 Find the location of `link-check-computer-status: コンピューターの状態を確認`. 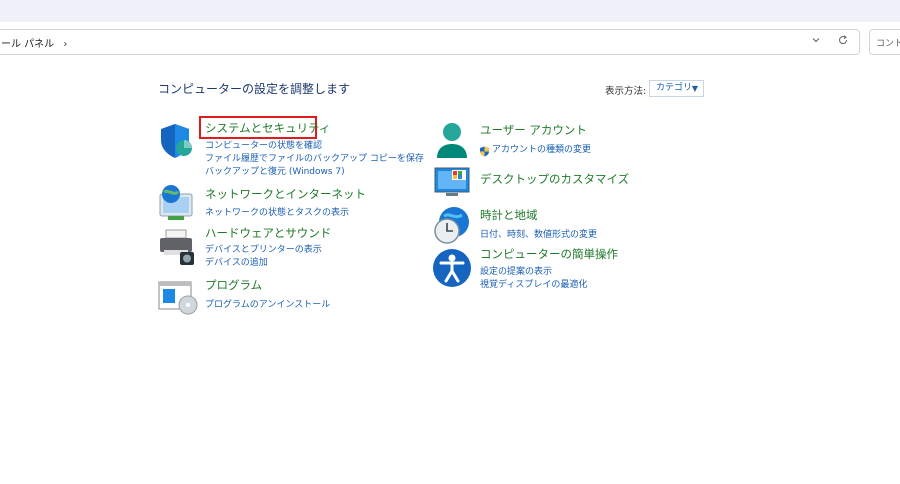

link-check-computer-status: コンピューターの状態を確認 is located at coordinates (263, 144).